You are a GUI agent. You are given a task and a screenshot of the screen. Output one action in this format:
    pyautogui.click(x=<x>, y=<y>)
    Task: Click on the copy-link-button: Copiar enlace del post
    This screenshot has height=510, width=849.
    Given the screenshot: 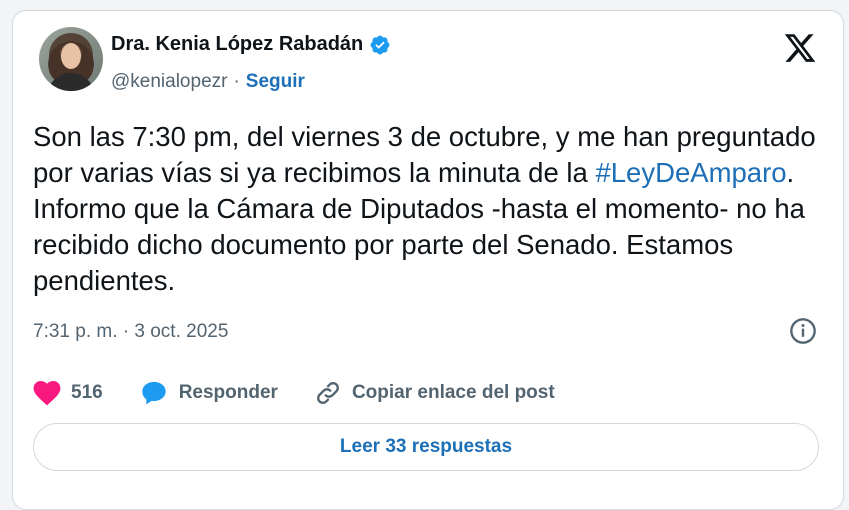 What is the action you would take?
    pyautogui.click(x=434, y=393)
    